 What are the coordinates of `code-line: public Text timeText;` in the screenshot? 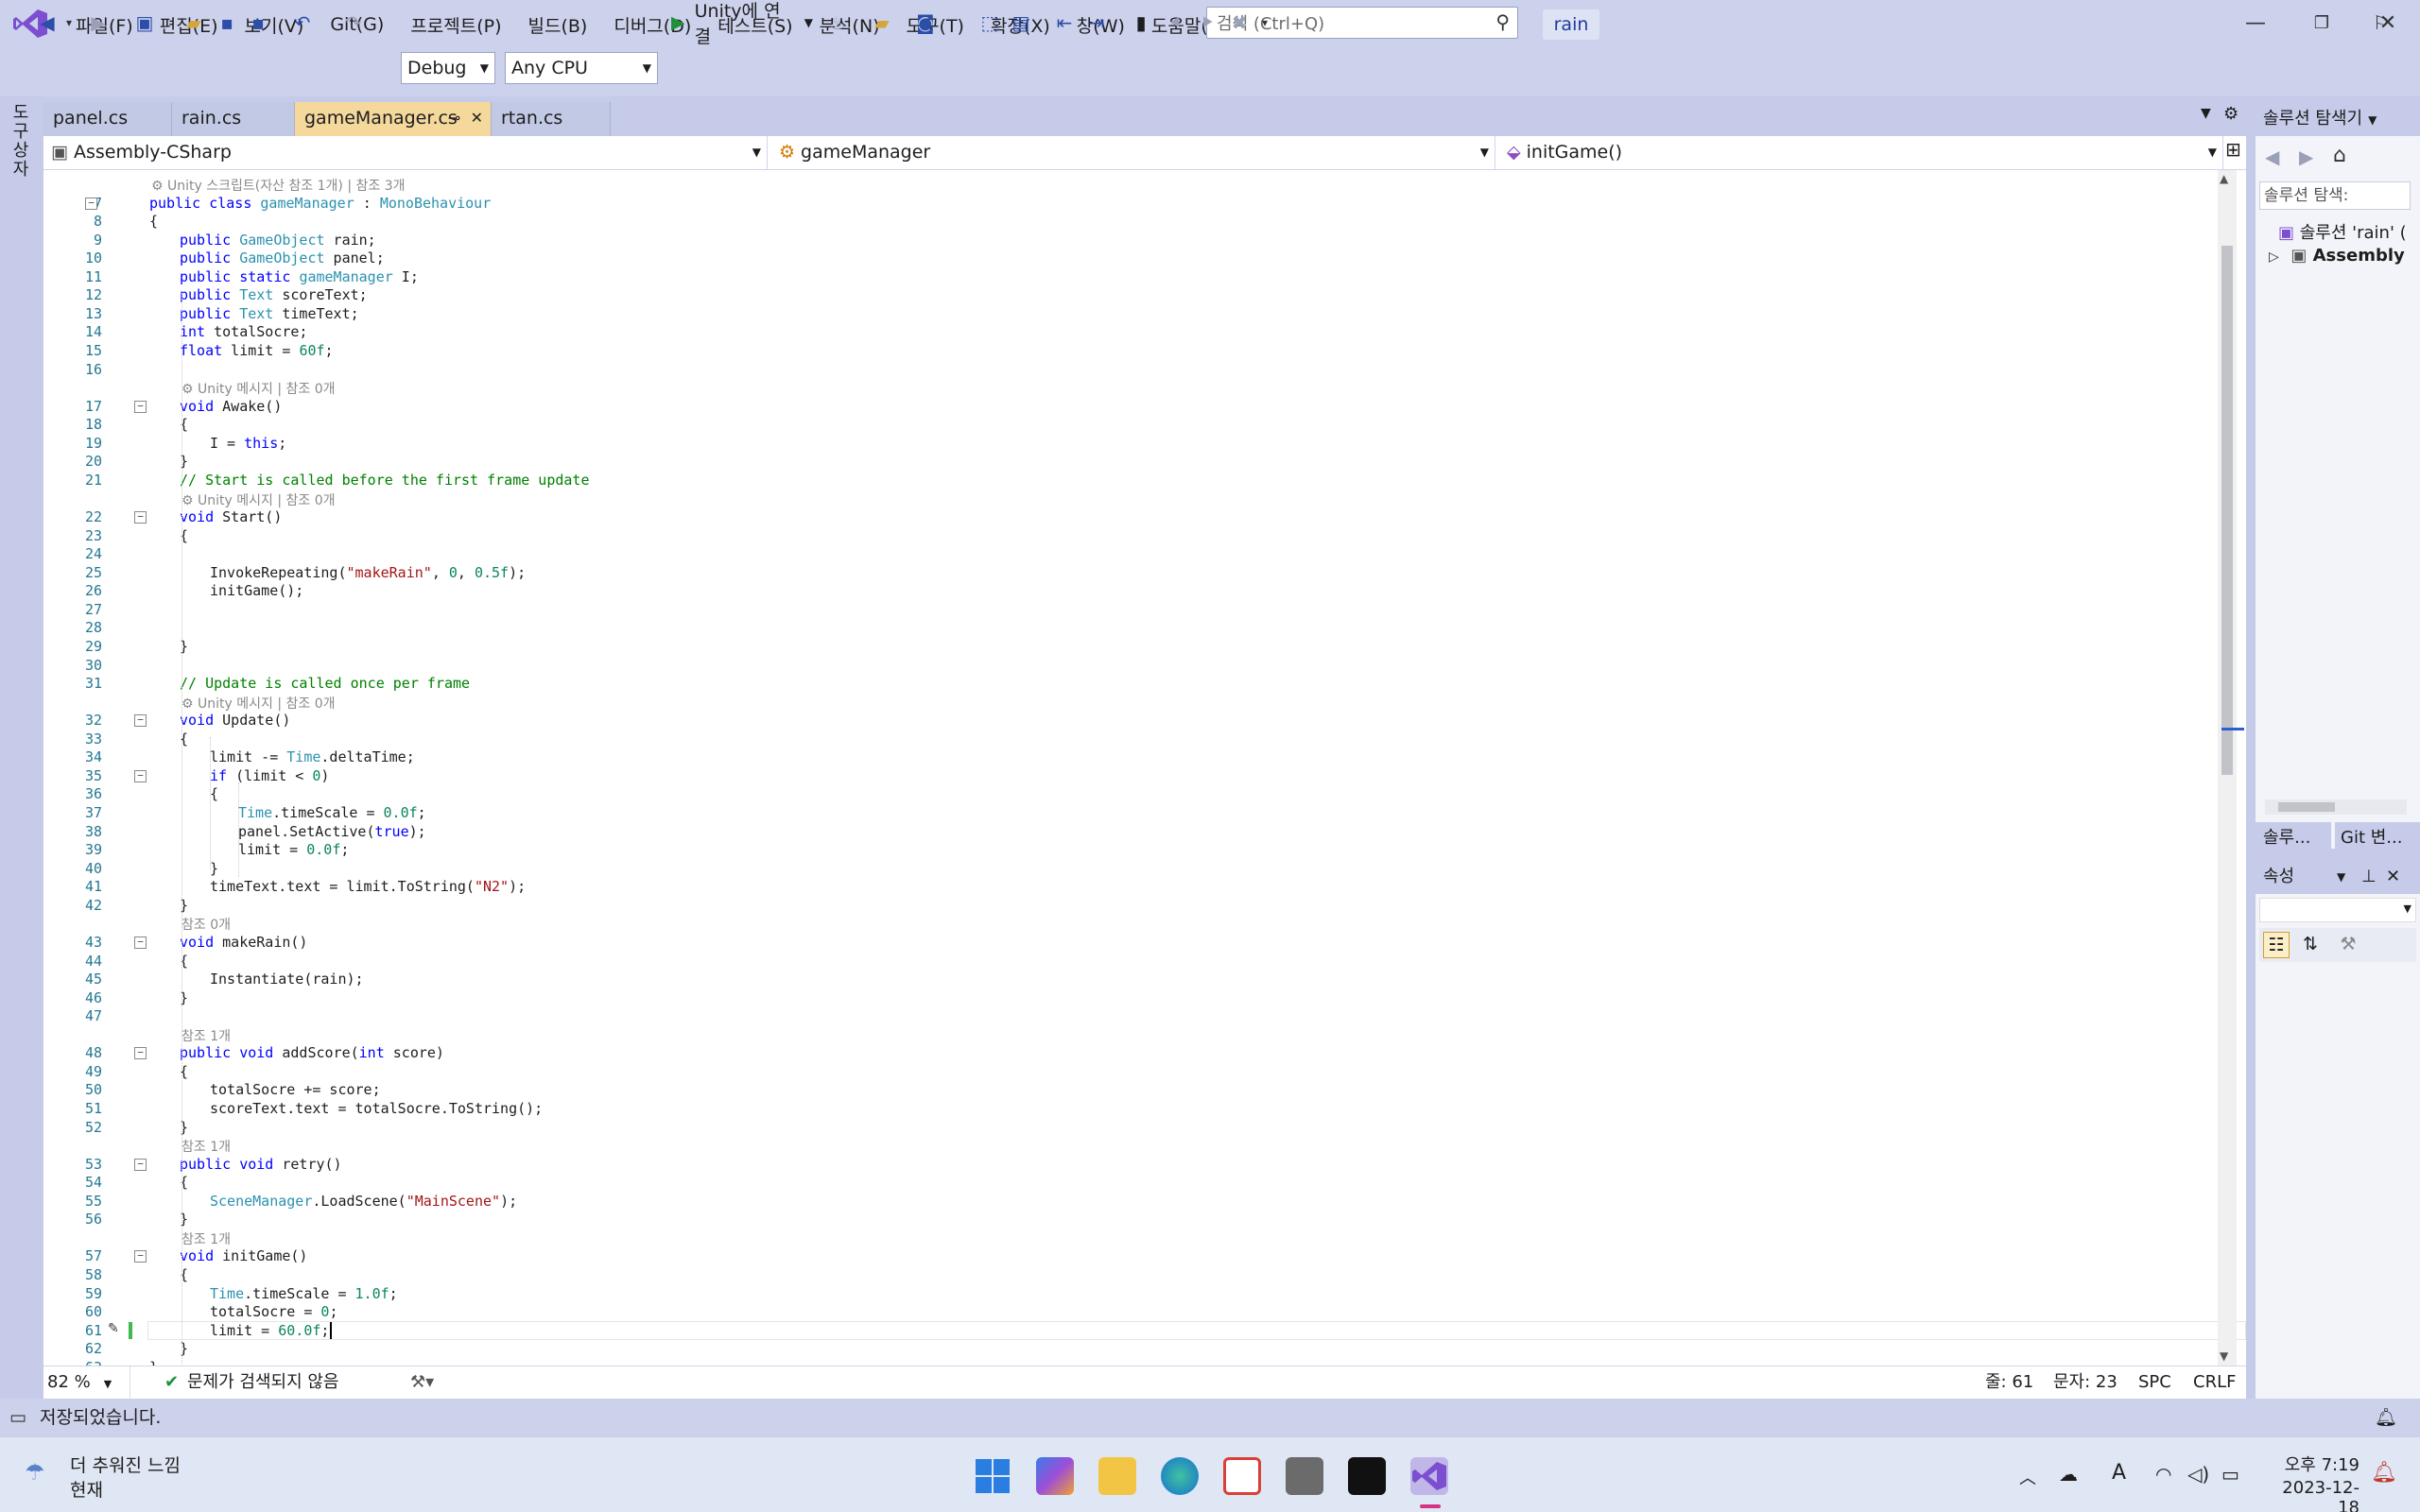 It's located at (270, 313).